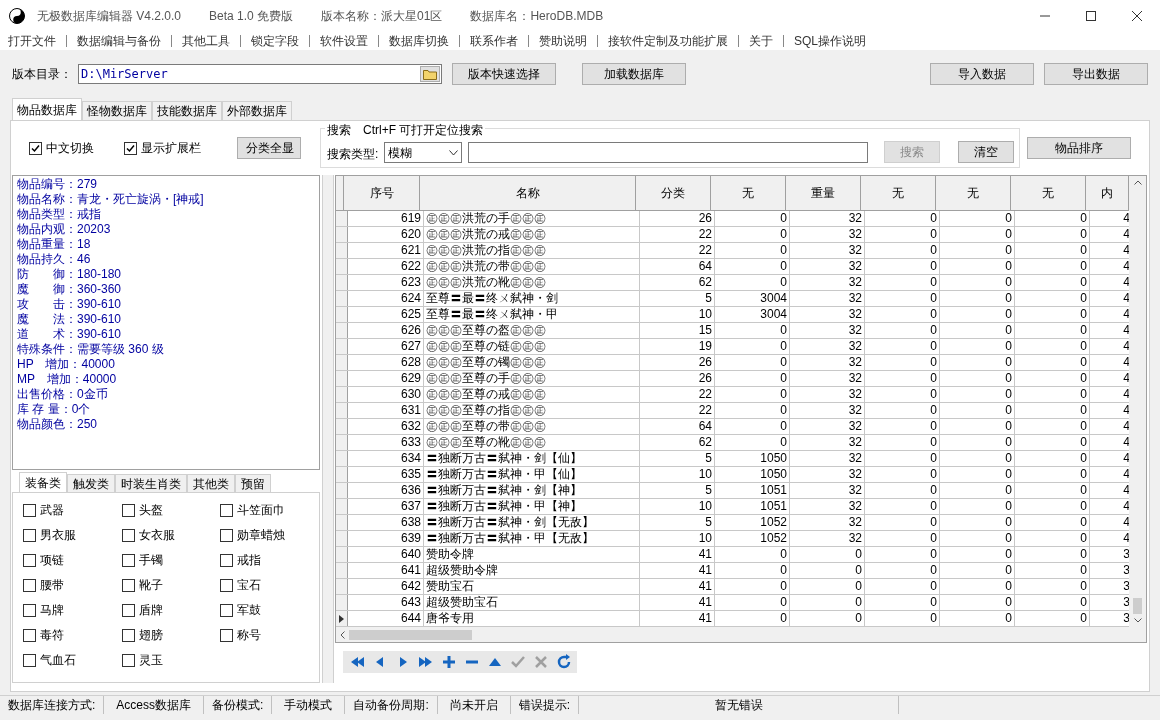 This screenshot has width=1160, height=720. Describe the element at coordinates (275, 41) in the screenshot. I see `menu-item: 锁定字段` at that location.